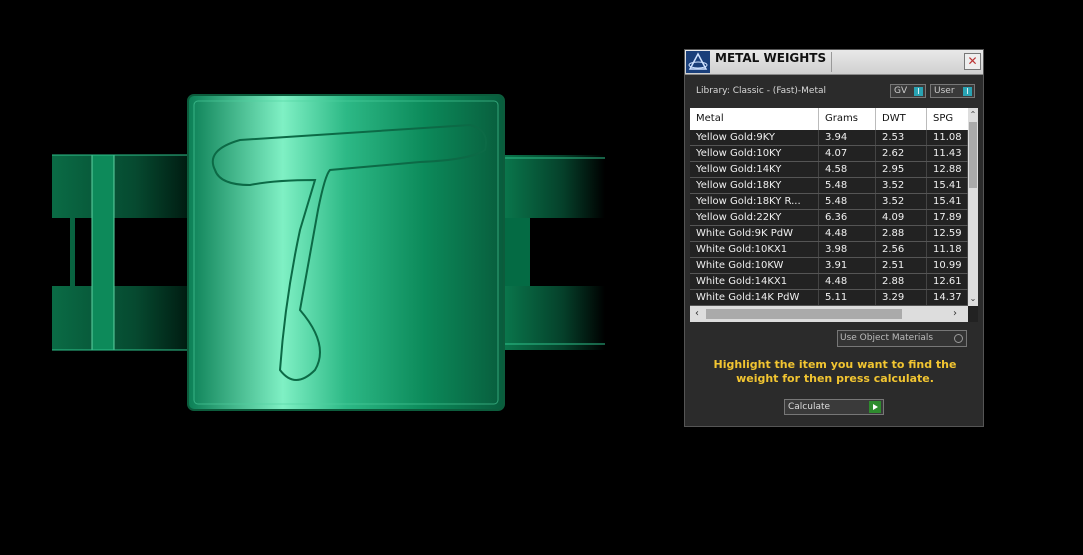 The width and height of the screenshot is (1083, 555). Describe the element at coordinates (771, 58) in the screenshot. I see `panel-title: METAL WEIGHTS` at that location.